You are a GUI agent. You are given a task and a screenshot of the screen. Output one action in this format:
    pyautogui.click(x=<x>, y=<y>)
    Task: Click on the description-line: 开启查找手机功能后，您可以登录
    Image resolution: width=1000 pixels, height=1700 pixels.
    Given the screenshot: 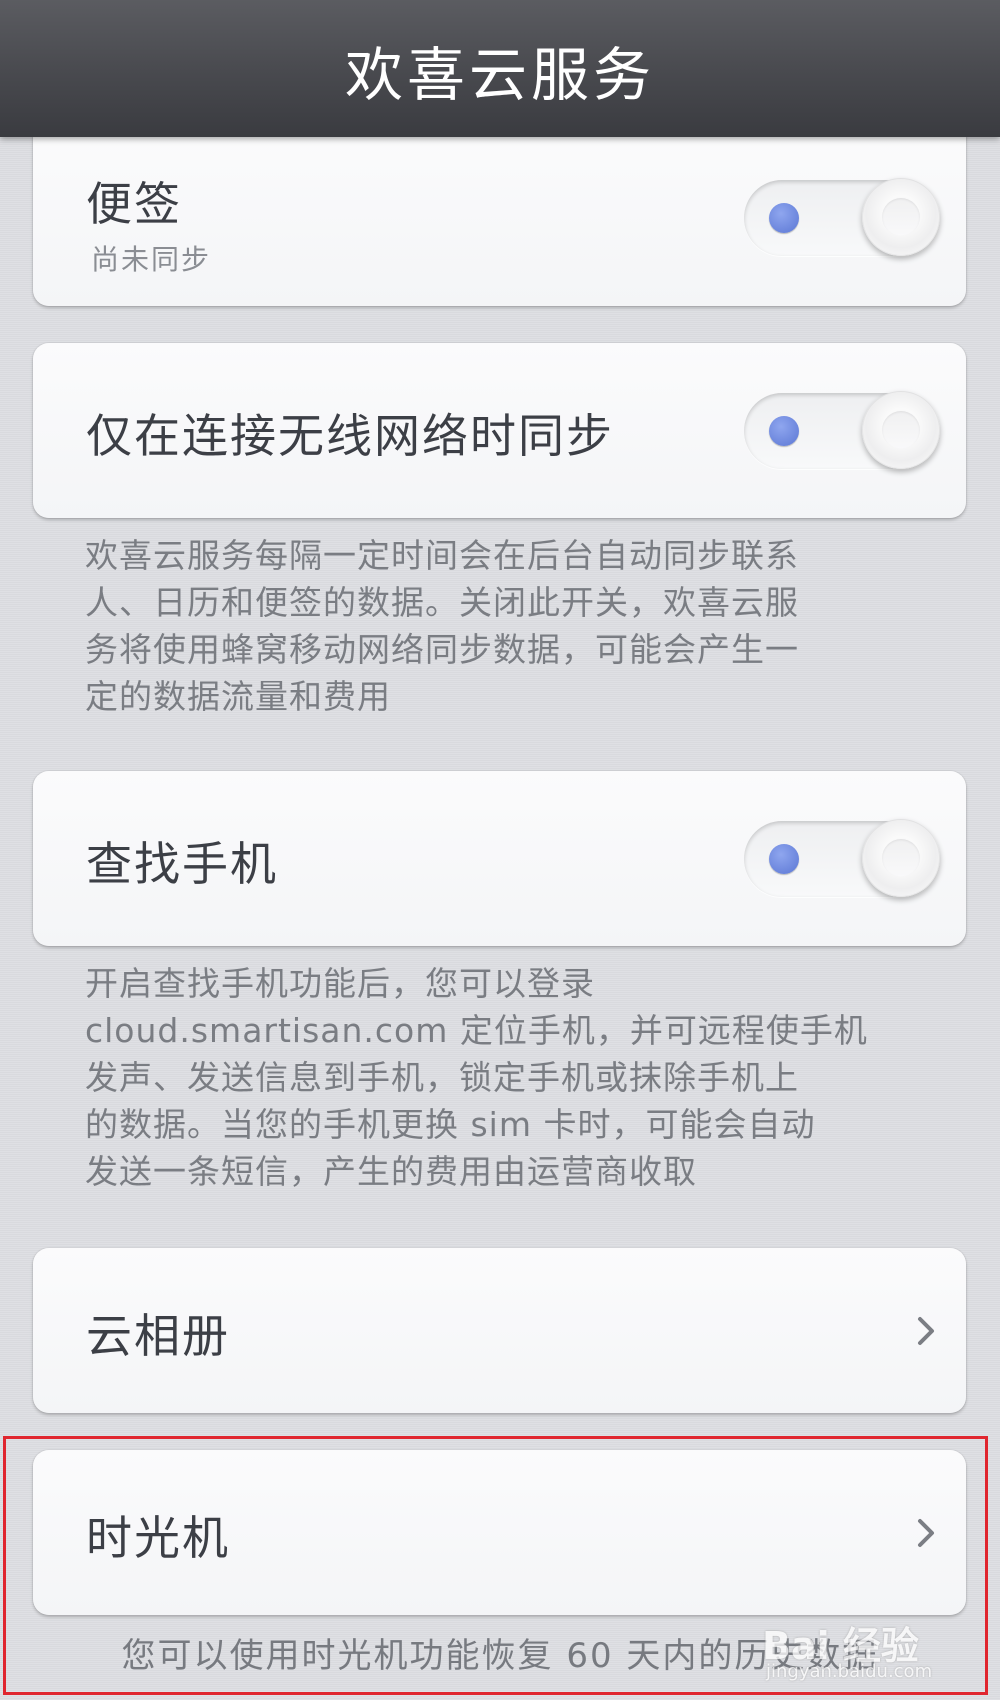 What is the action you would take?
    pyautogui.click(x=340, y=983)
    